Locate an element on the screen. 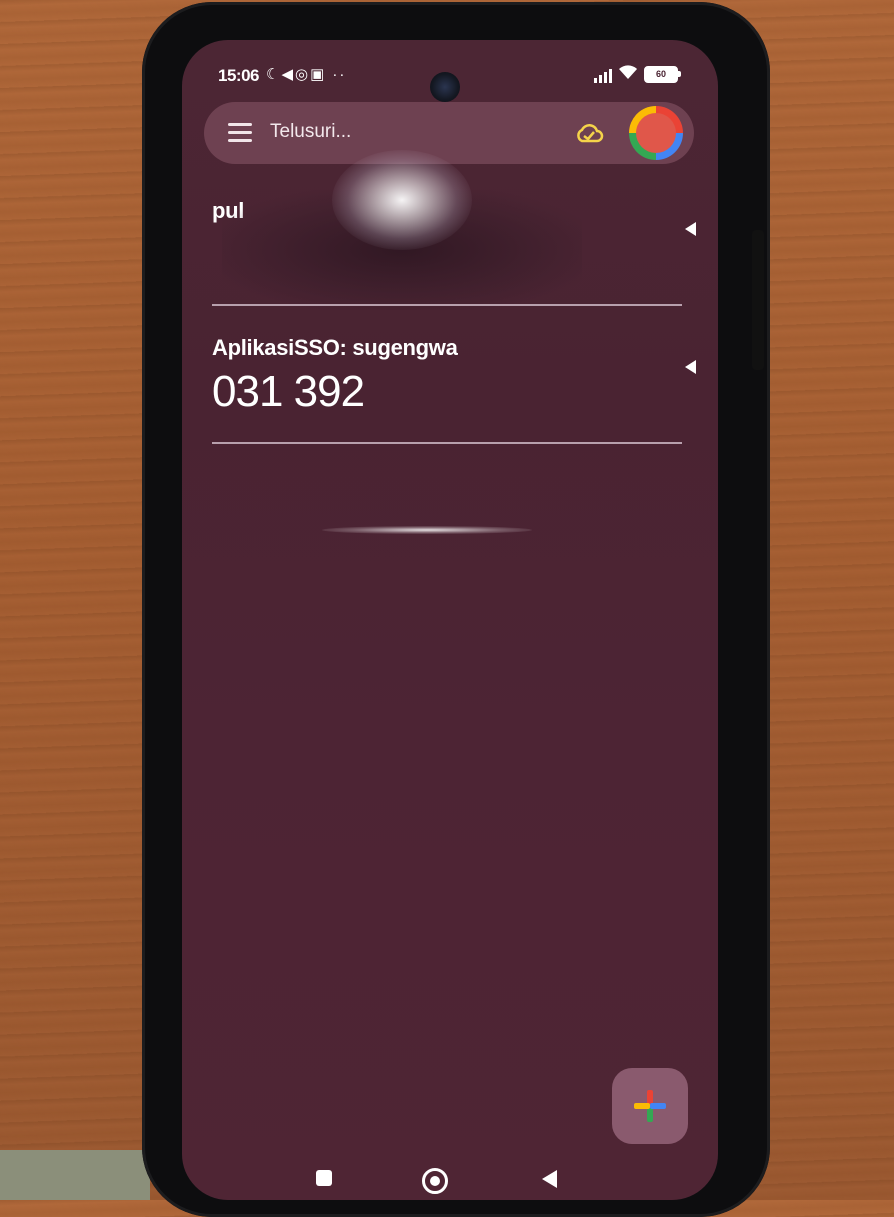 The height and width of the screenshot is (1217, 894). home-icon is located at coordinates (435, 1181).